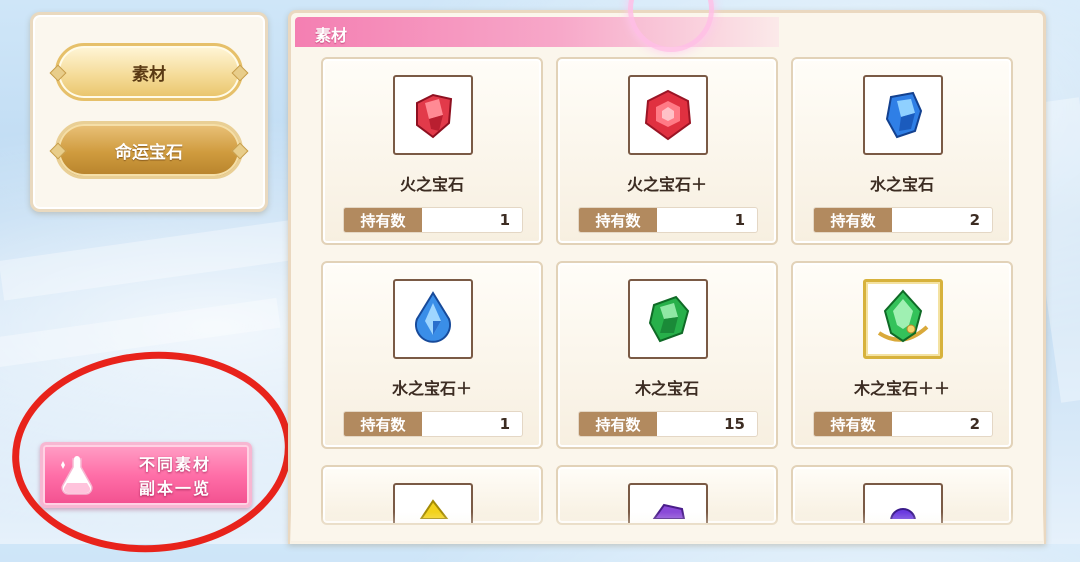 The height and width of the screenshot is (562, 1080). I want to click on tab-materials-label: 素材, so click(149, 74).